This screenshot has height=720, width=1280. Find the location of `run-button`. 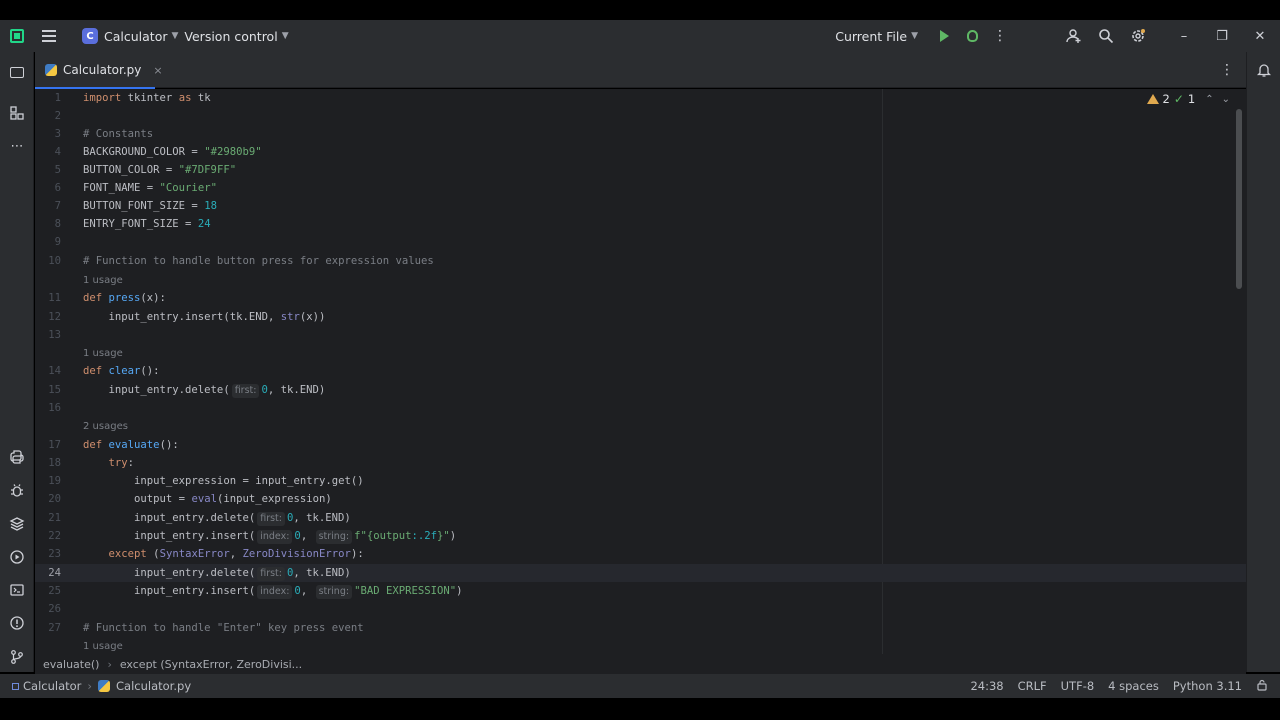

run-button is located at coordinates (944, 36).